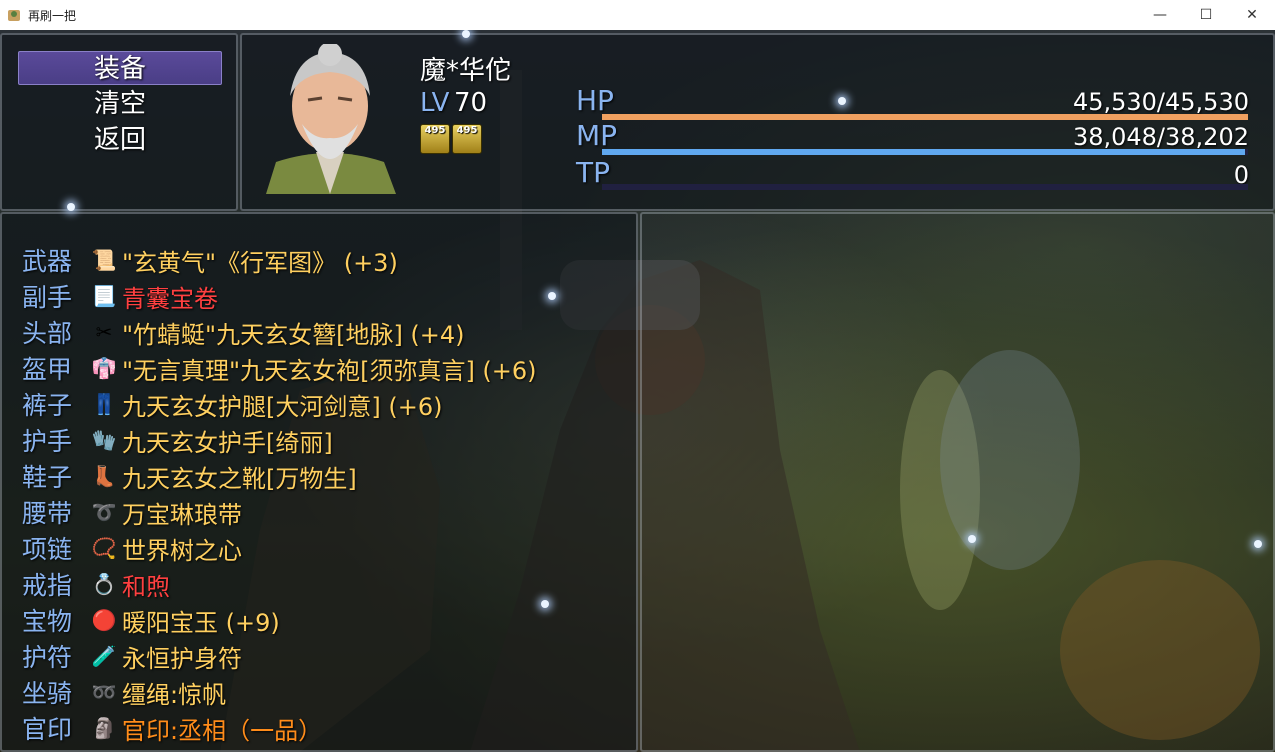  I want to click on maximize-icon: ☐, so click(1206, 15).